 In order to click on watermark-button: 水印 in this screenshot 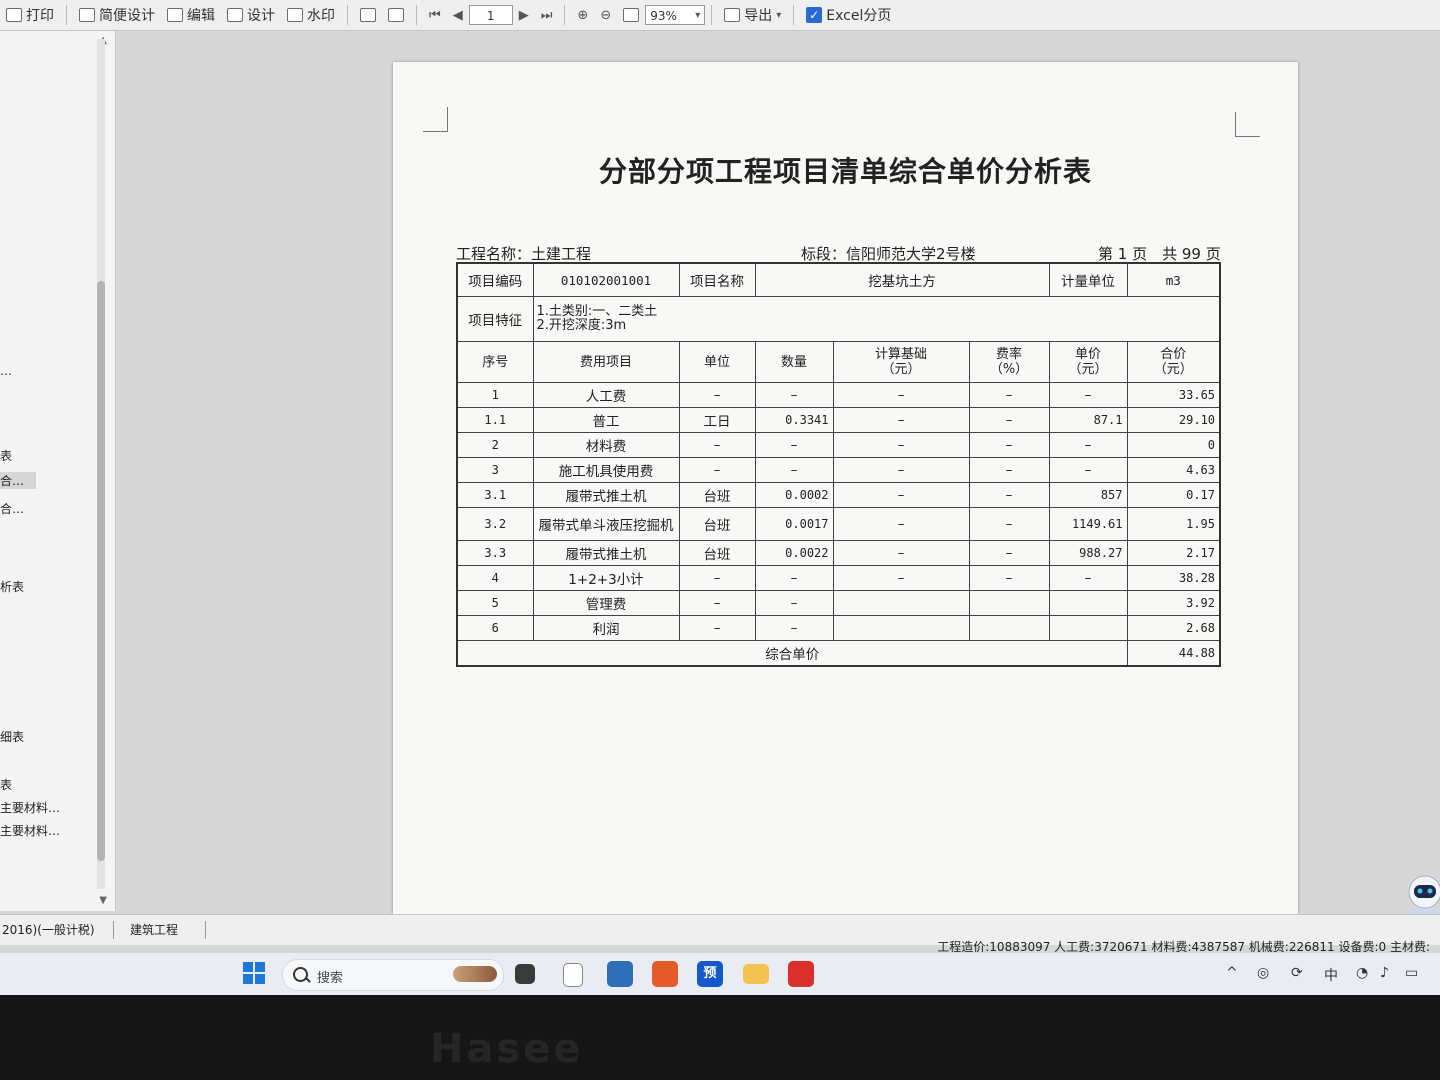, I will do `click(311, 15)`.